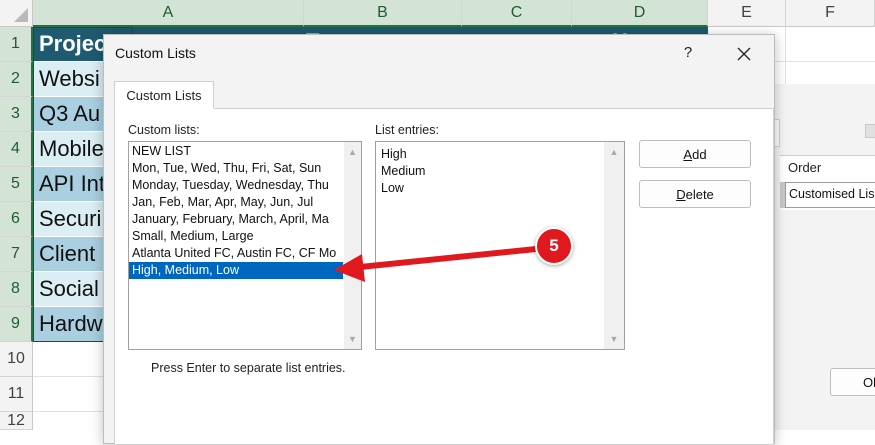 This screenshot has width=875, height=445. I want to click on step-number-badge: 5, so click(554, 246).